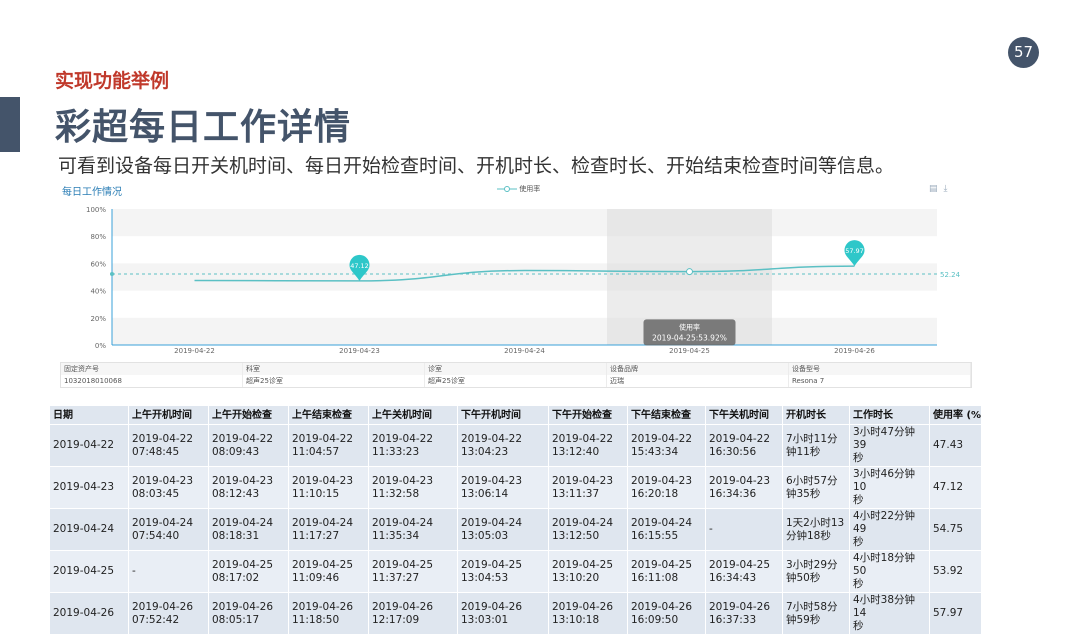 The image size is (1080, 635). Describe the element at coordinates (100, 346) in the screenshot. I see `y-tick-label: 0%` at that location.